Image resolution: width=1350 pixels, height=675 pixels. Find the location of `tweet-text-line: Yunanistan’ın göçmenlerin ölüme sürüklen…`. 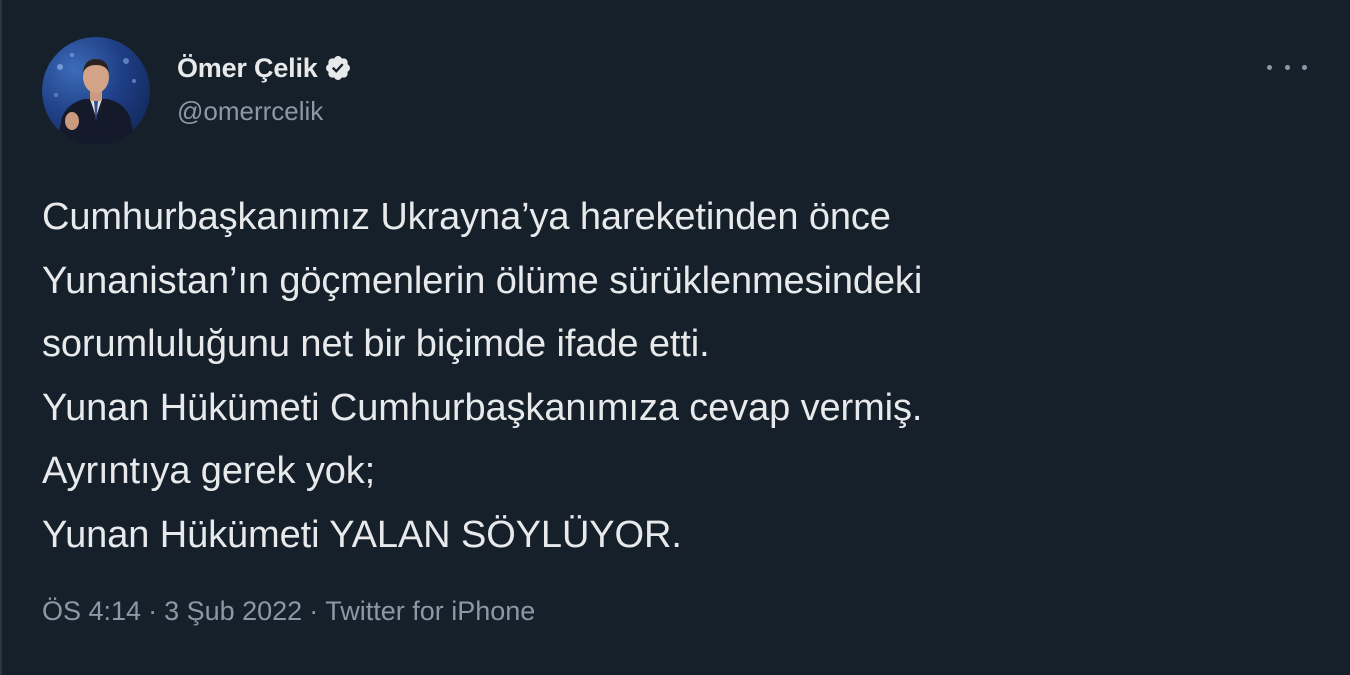

tweet-text-line: Yunanistan’ın göçmenlerin ölüme sürüklen… is located at coordinates (482, 280).